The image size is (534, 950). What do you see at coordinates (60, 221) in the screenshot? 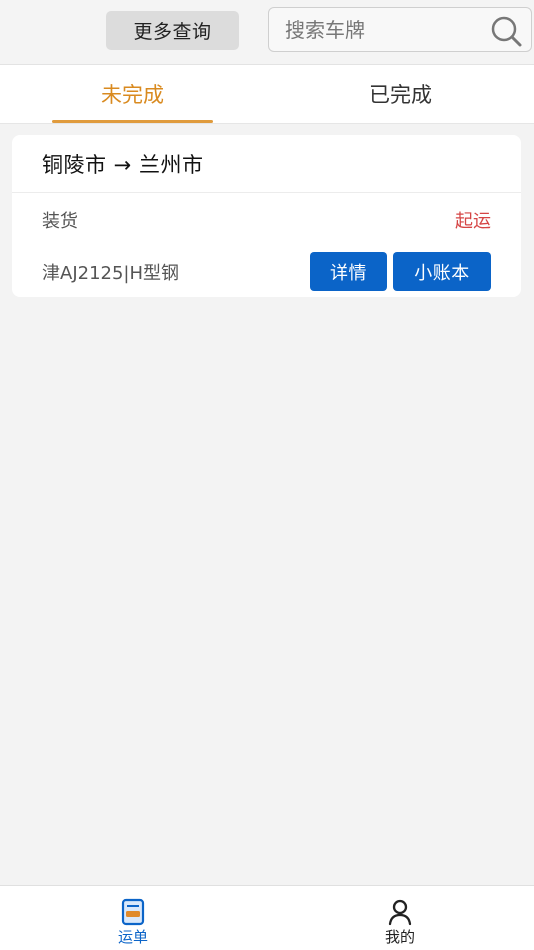
I see `loading-stage: 装货` at bounding box center [60, 221].